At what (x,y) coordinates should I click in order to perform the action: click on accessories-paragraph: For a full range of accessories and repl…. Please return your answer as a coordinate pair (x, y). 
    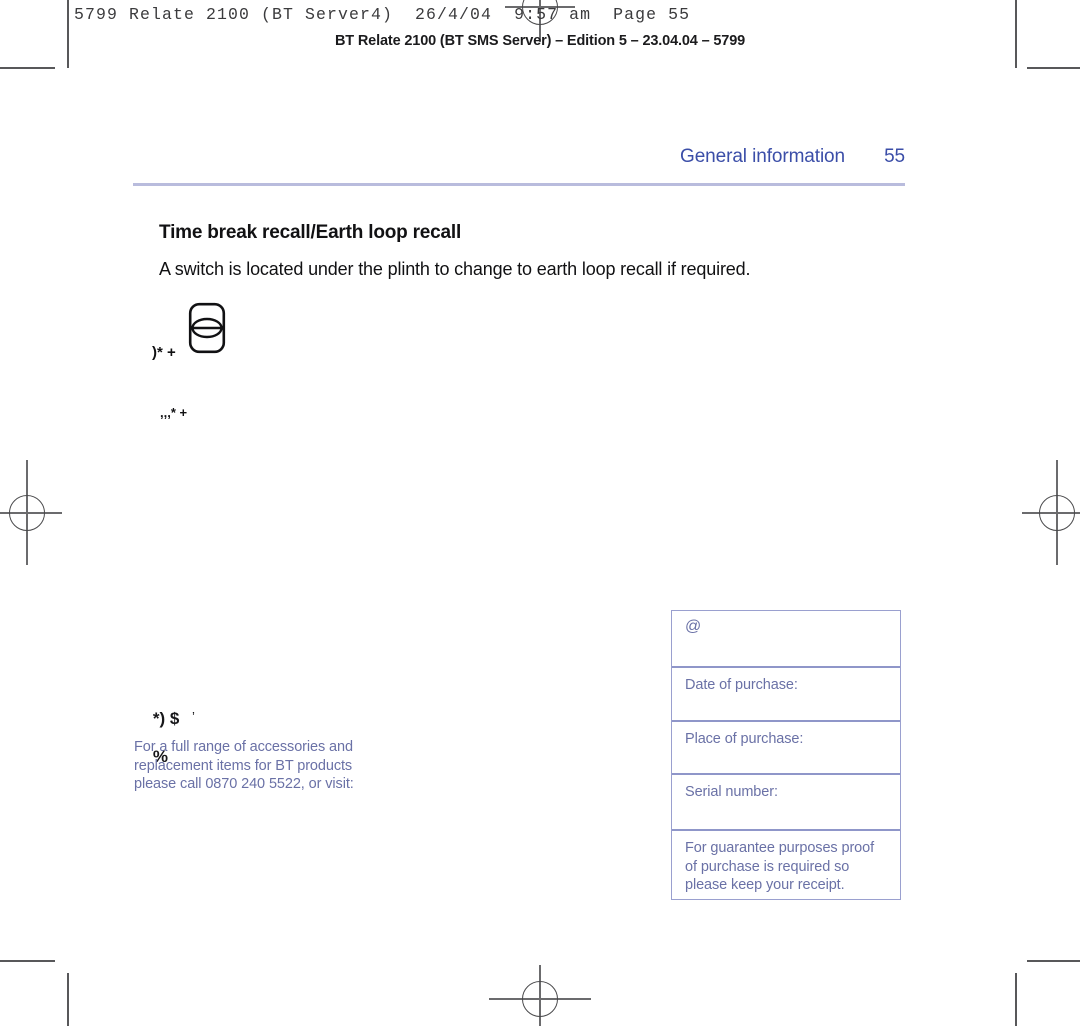
    Looking at the image, I should click on (244, 765).